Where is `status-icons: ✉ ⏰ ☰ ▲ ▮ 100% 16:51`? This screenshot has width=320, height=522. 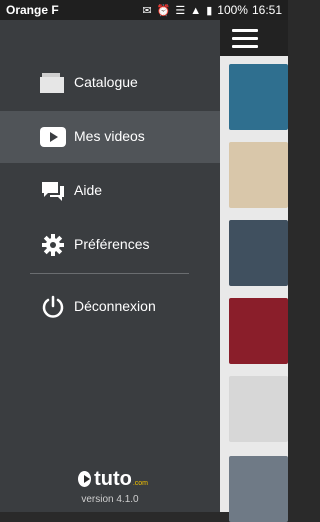
status-icons: ✉ ⏰ ☰ ▲ ▮ 100% 16:51 is located at coordinates (212, 10).